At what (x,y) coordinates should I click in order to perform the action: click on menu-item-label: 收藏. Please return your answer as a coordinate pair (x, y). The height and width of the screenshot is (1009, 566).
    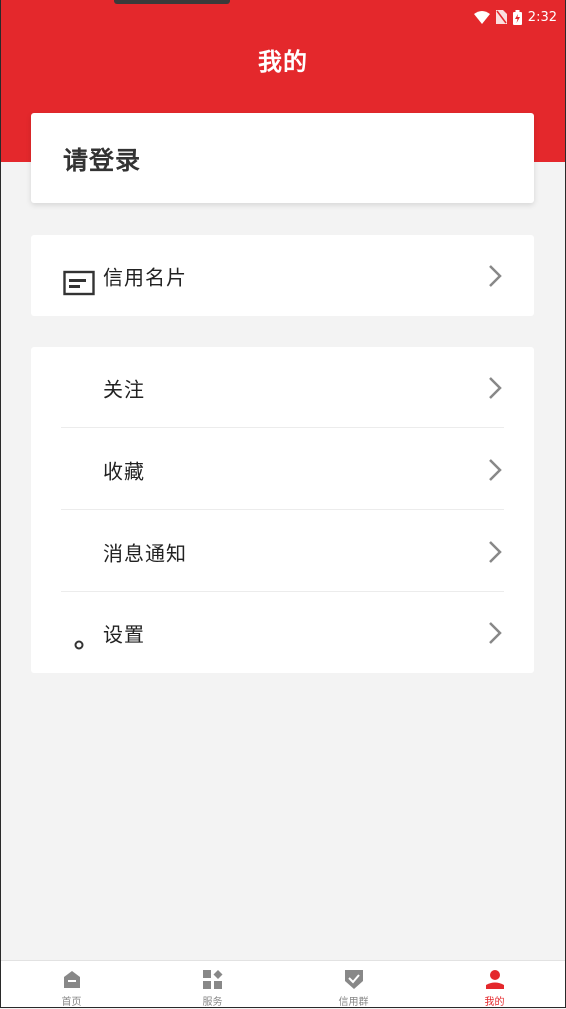
    Looking at the image, I should click on (124, 471).